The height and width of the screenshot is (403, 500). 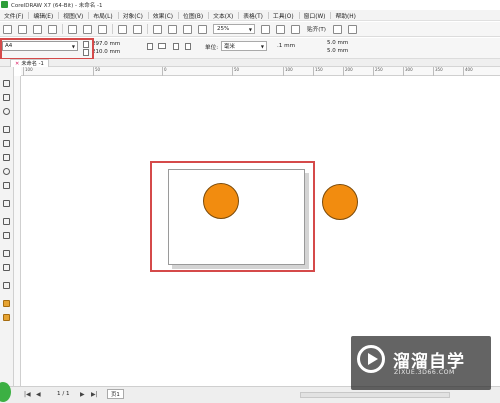 I want to click on menu-window: 窗口(W), so click(x=316, y=15).